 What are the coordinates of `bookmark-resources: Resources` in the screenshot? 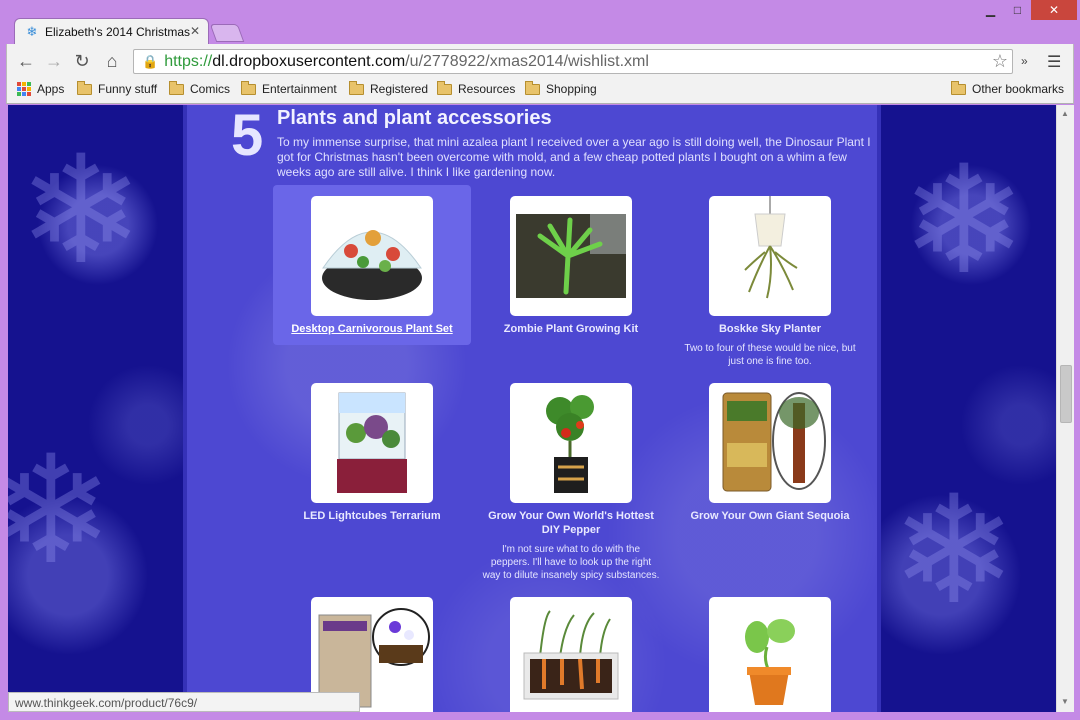 It's located at (476, 88).